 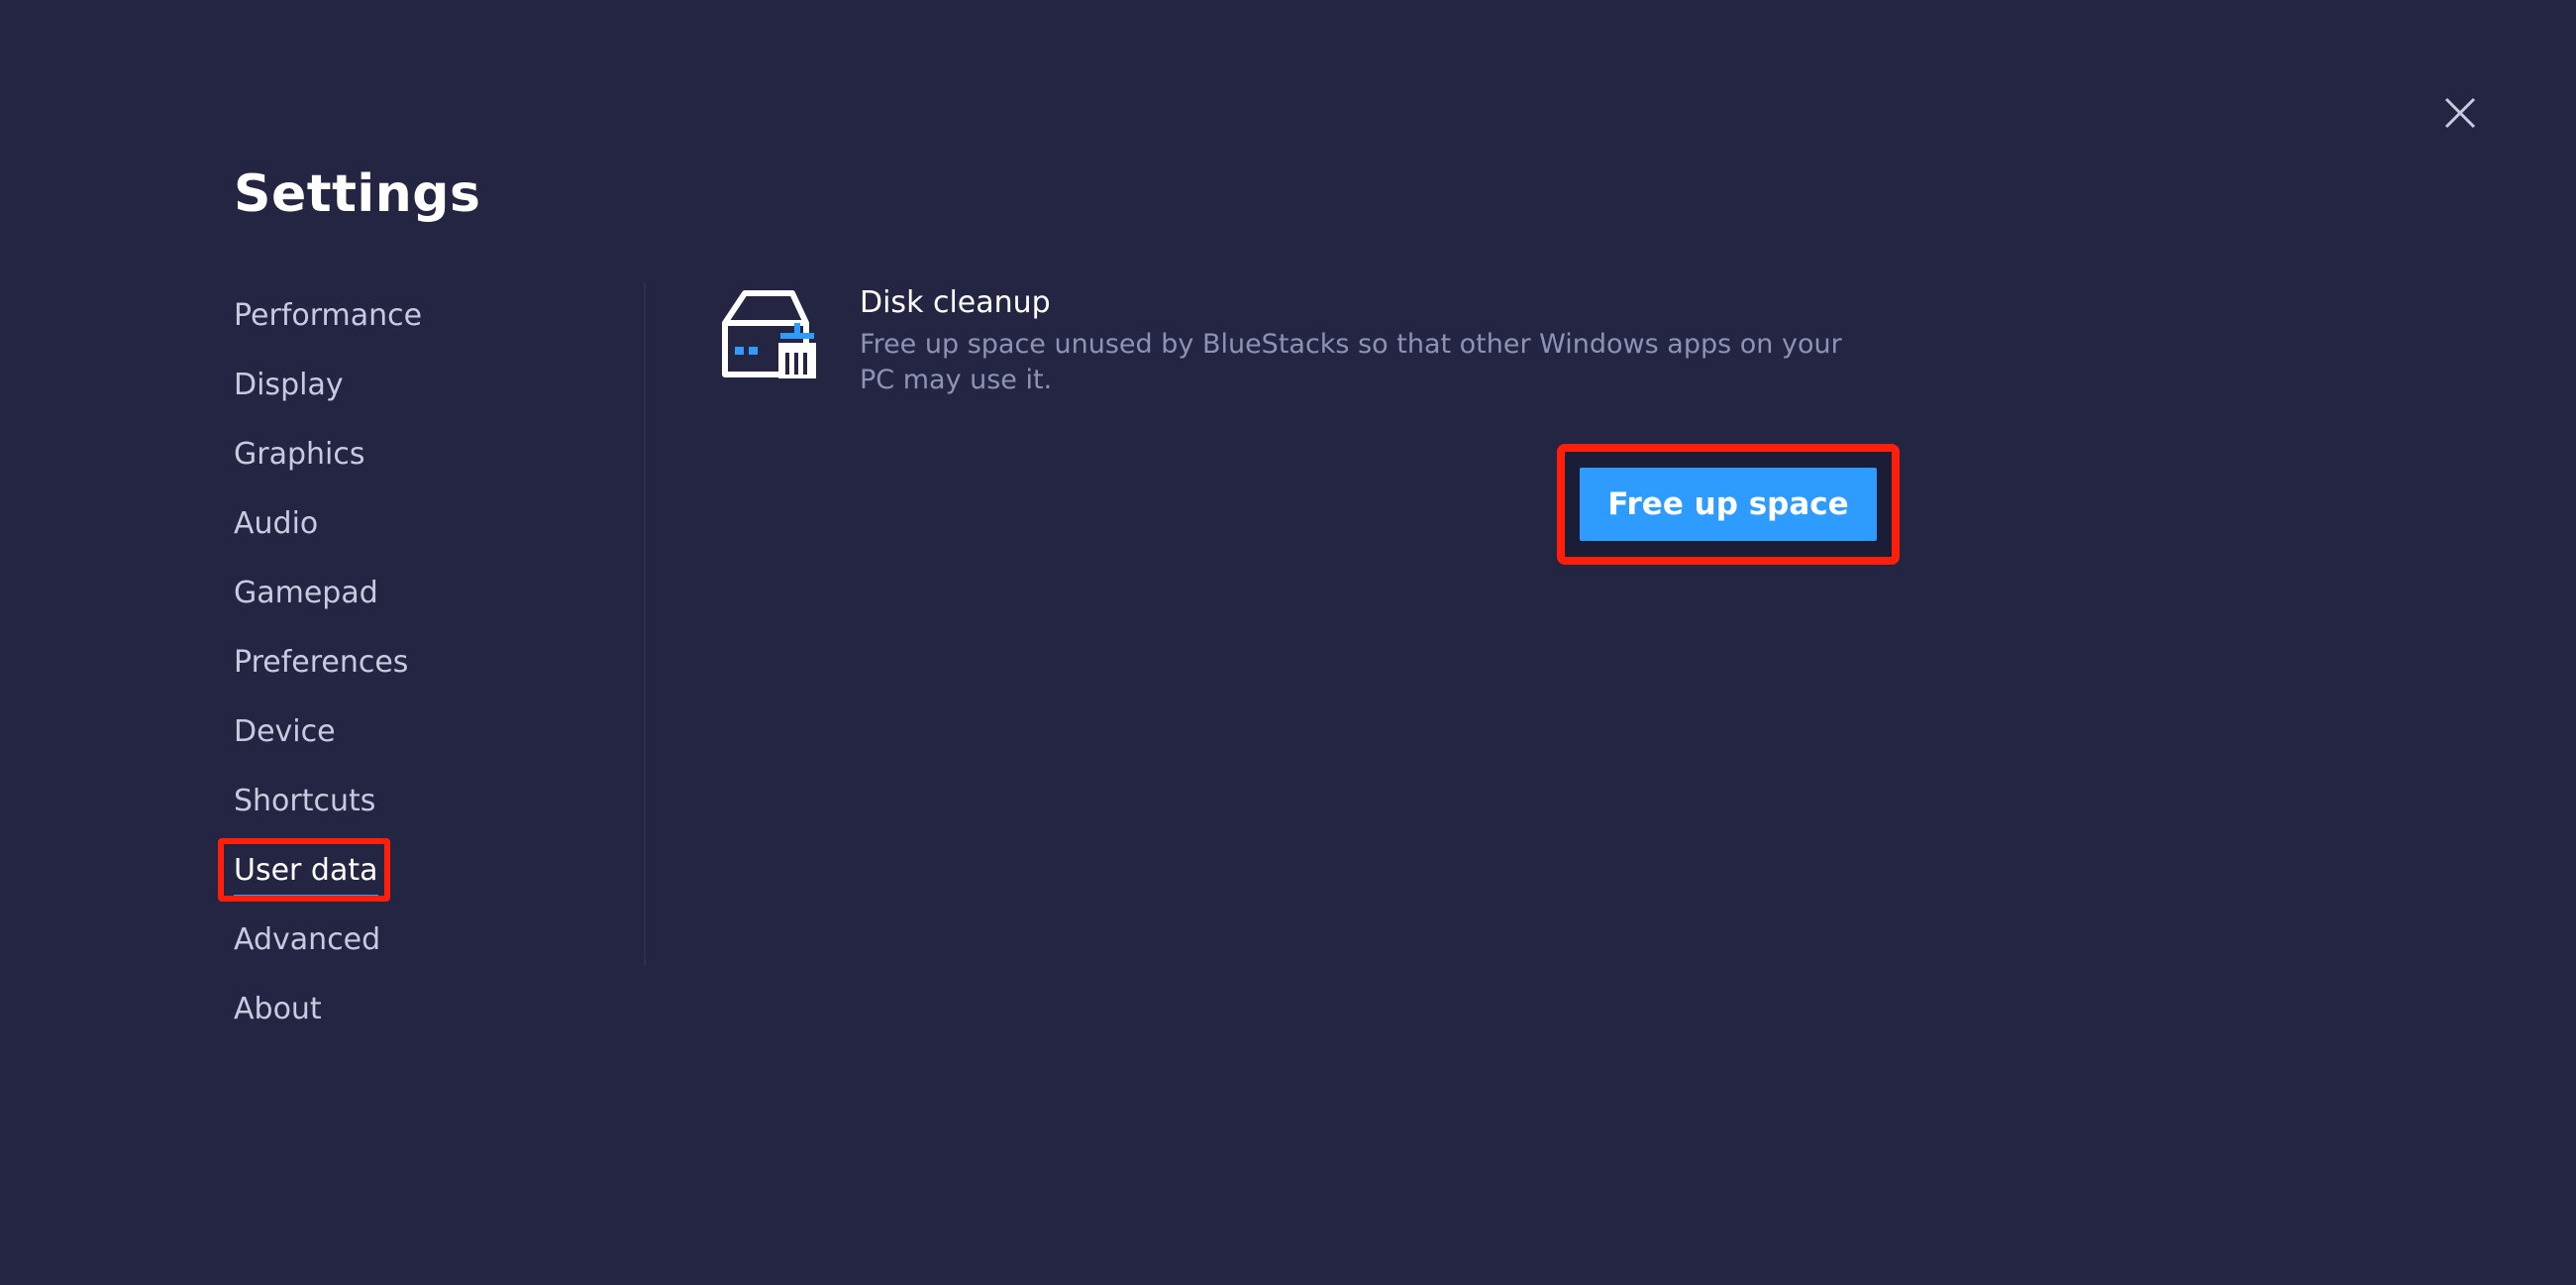 I want to click on disk-cleanup-icon, so click(x=769, y=334).